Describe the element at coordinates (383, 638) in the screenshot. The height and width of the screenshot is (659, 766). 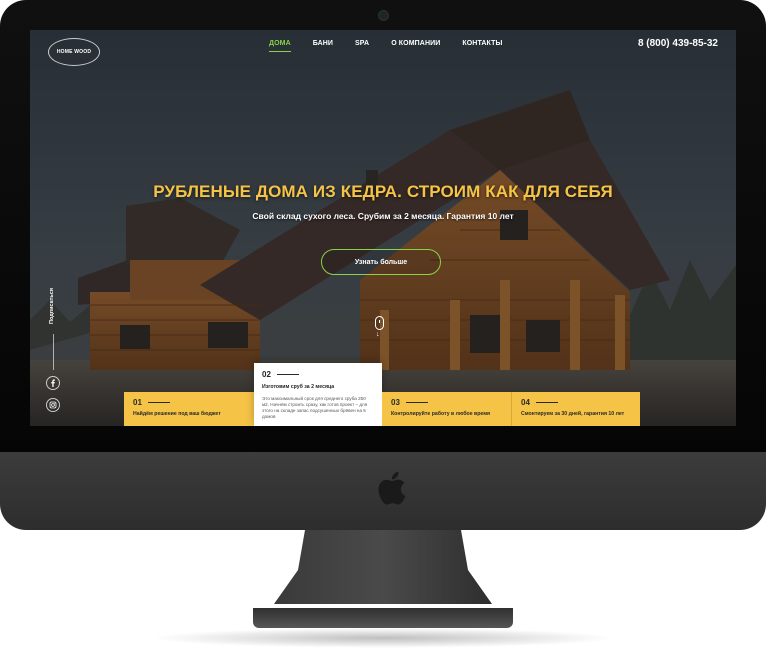
I see `monitor-shadow` at that location.